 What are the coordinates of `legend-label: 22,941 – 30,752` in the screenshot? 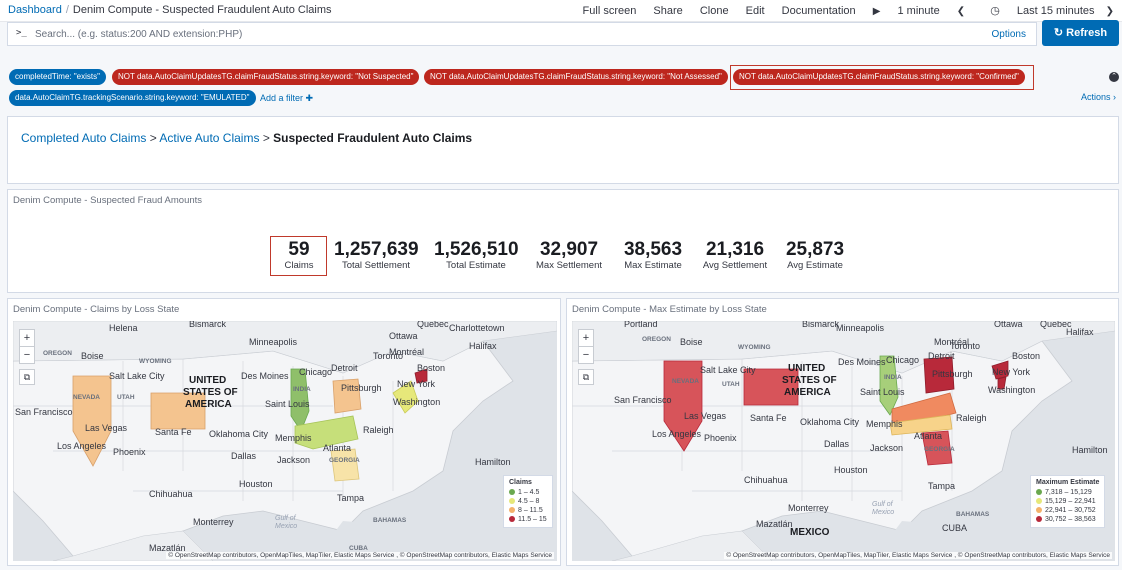 It's located at (1070, 510).